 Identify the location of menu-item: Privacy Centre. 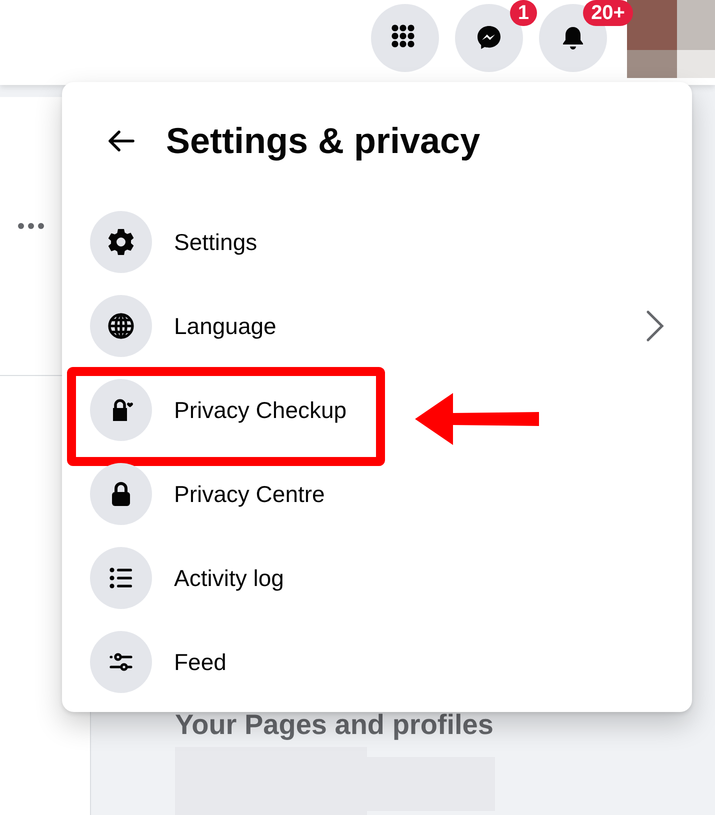
(377, 494).